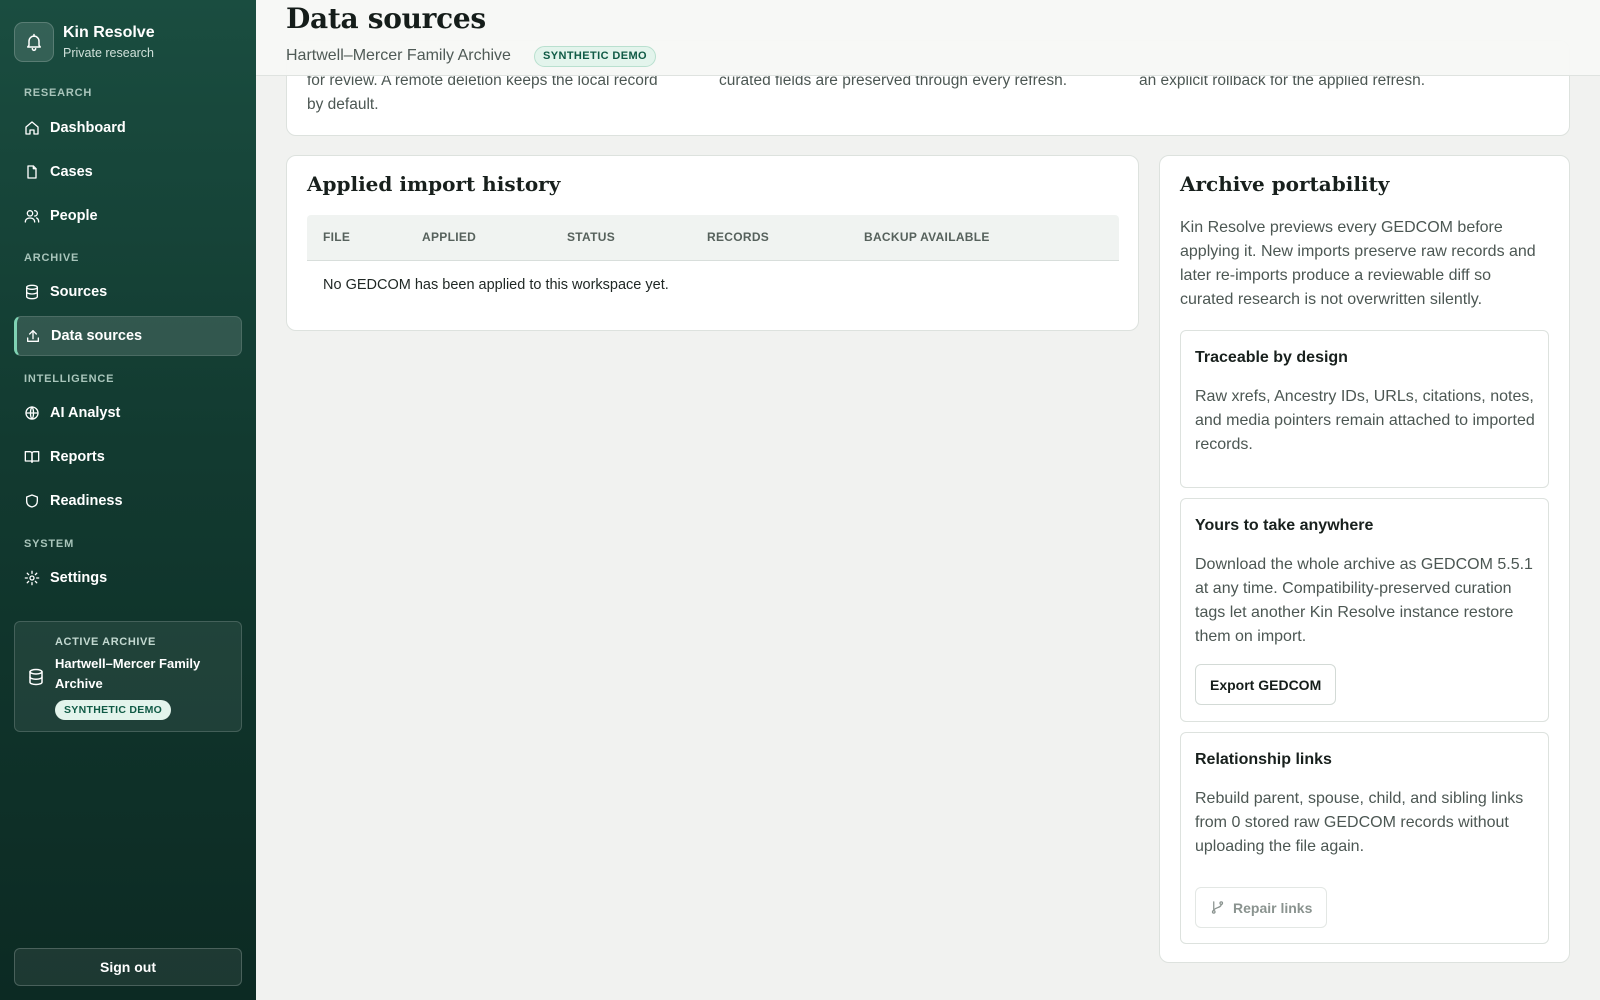  Describe the element at coordinates (32, 216) in the screenshot. I see `users-icon` at that location.